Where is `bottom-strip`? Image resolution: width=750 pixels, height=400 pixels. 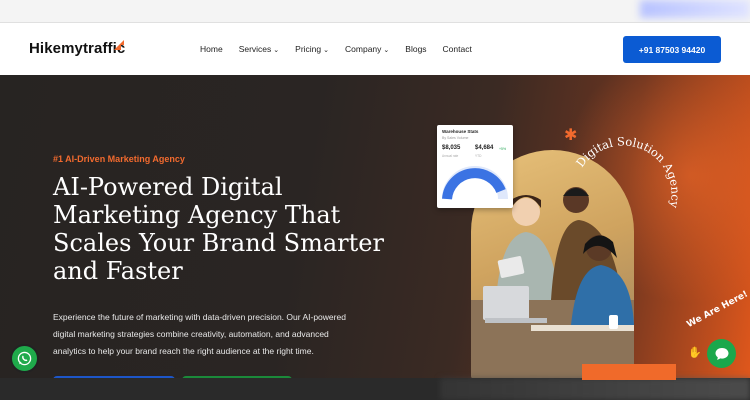
bottom-strip is located at coordinates (375, 389).